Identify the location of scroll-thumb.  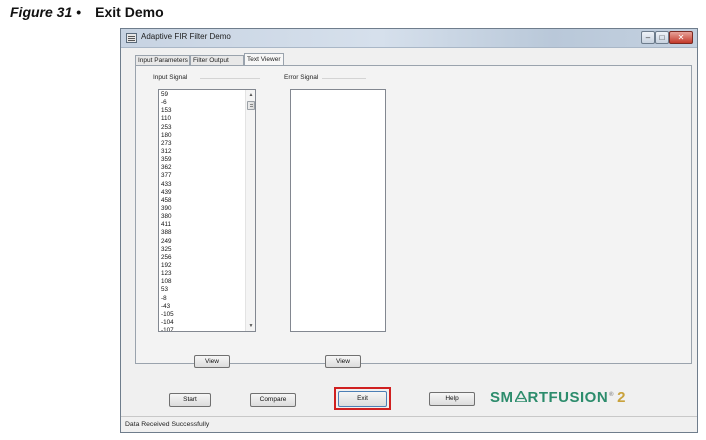
(251, 105).